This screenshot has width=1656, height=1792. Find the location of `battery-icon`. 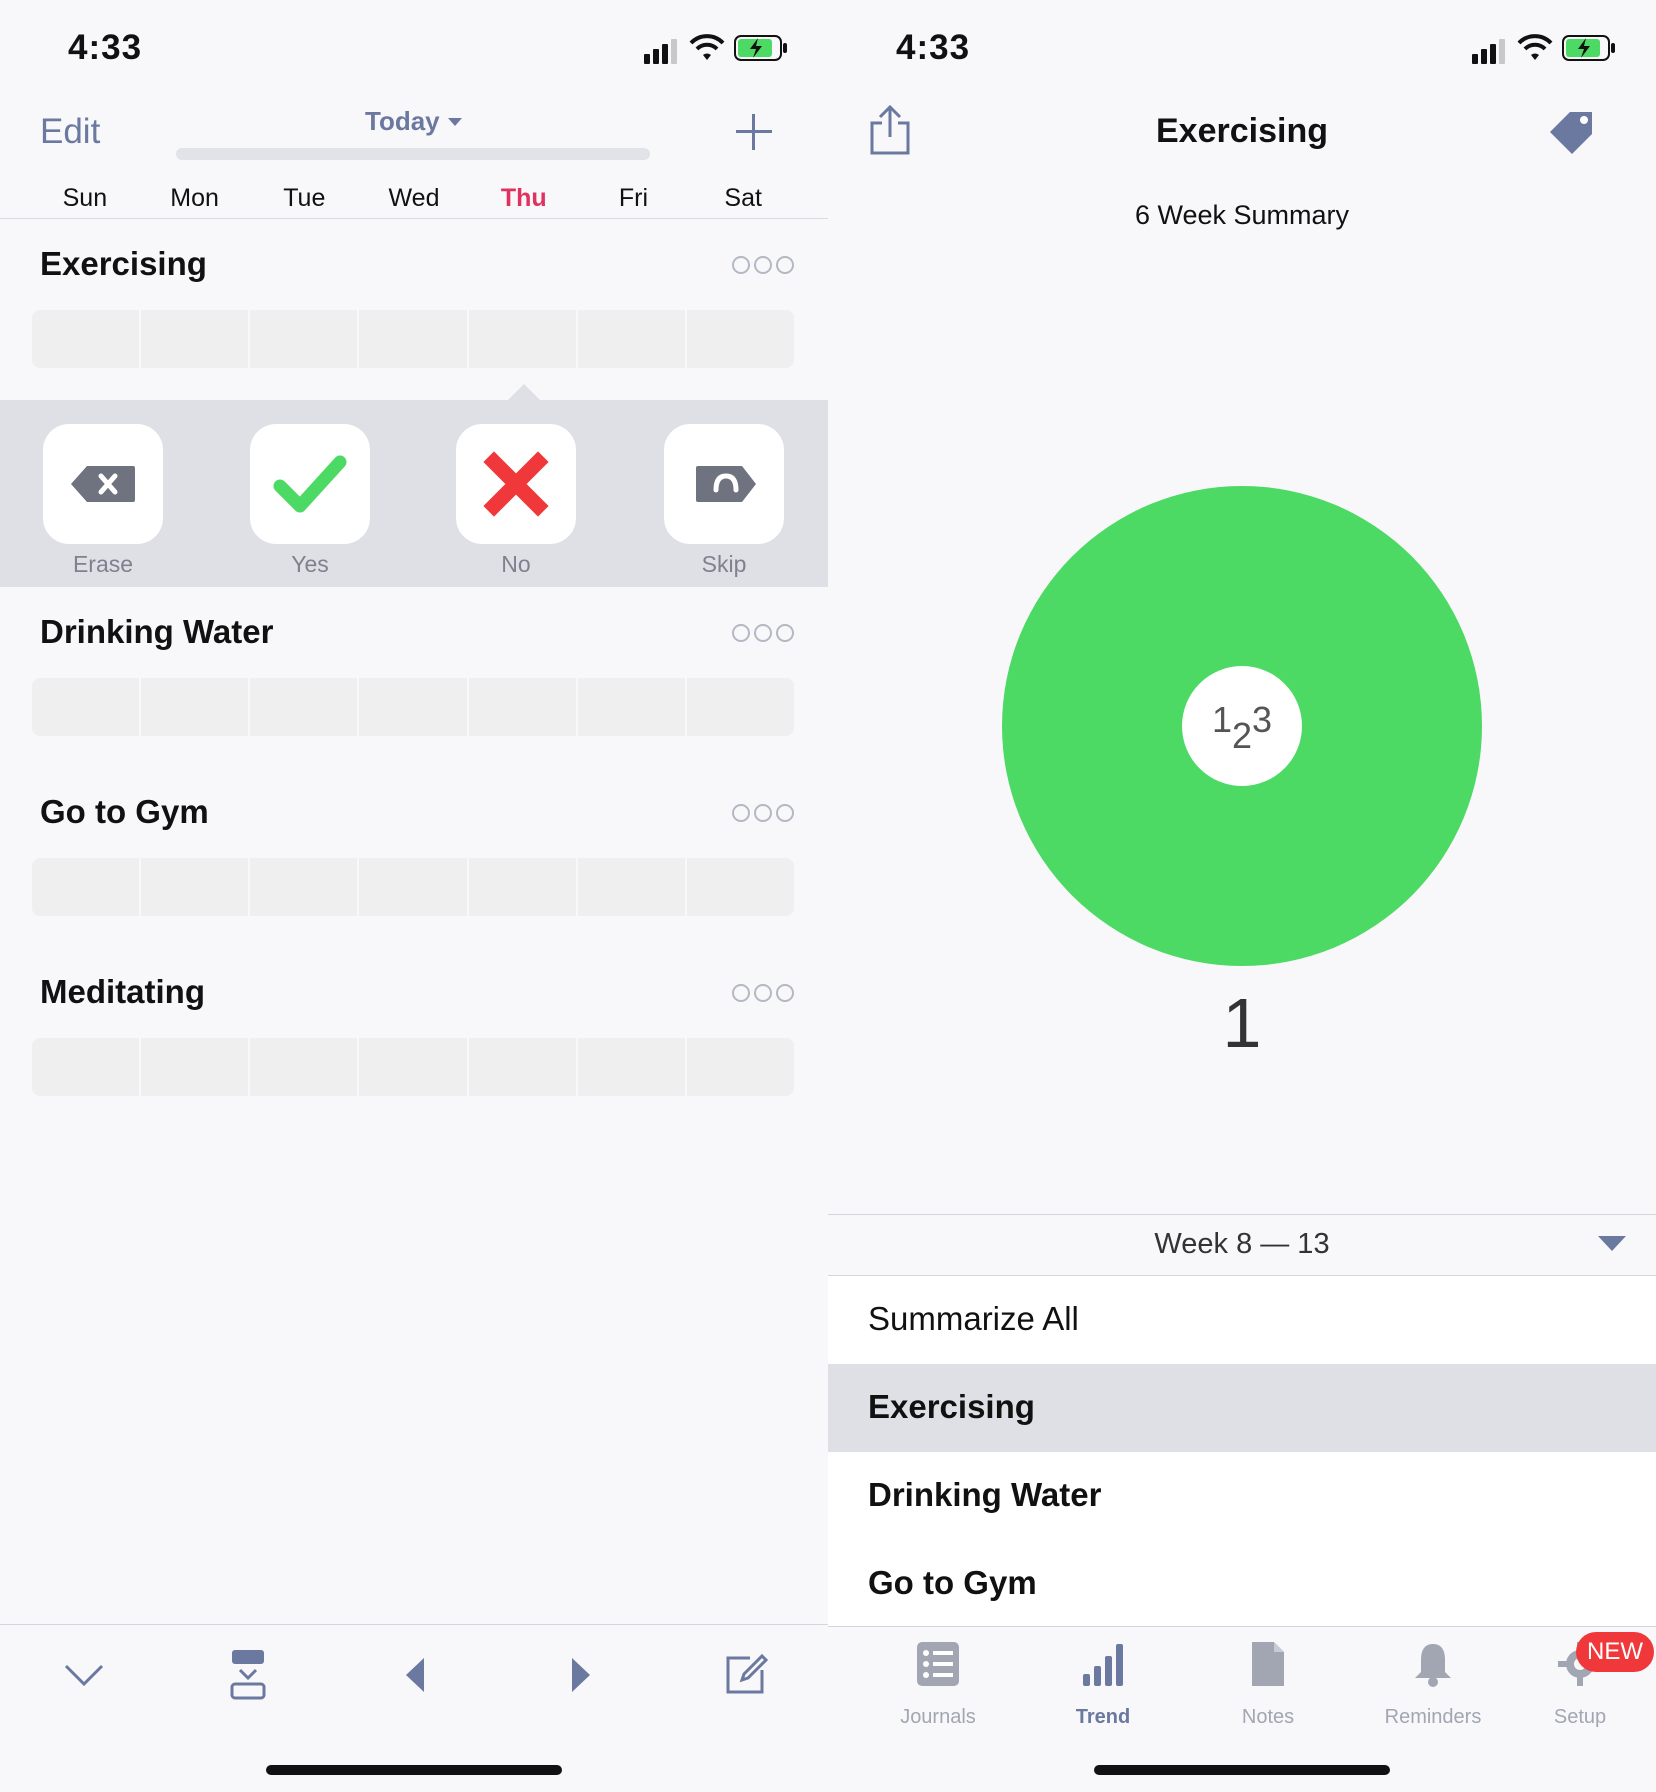

battery-icon is located at coordinates (760, 48).